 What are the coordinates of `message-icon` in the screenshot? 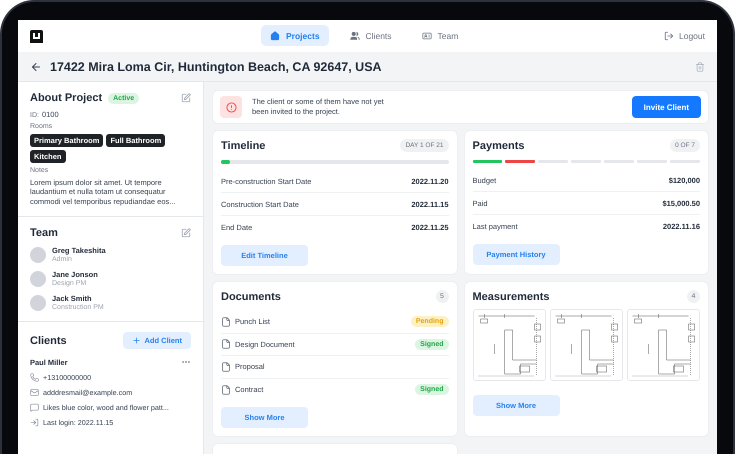 It's located at (34, 407).